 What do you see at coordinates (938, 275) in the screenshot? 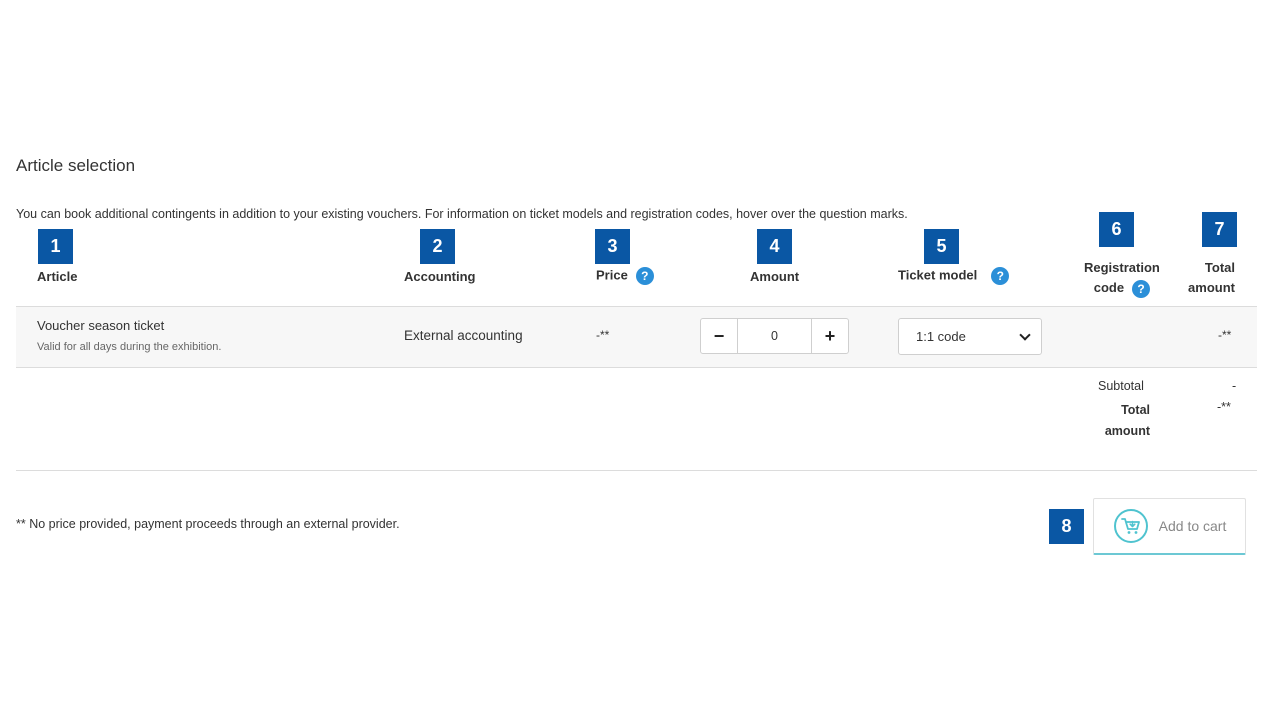
I see `header-ticket-model-label: Ticket model` at bounding box center [938, 275].